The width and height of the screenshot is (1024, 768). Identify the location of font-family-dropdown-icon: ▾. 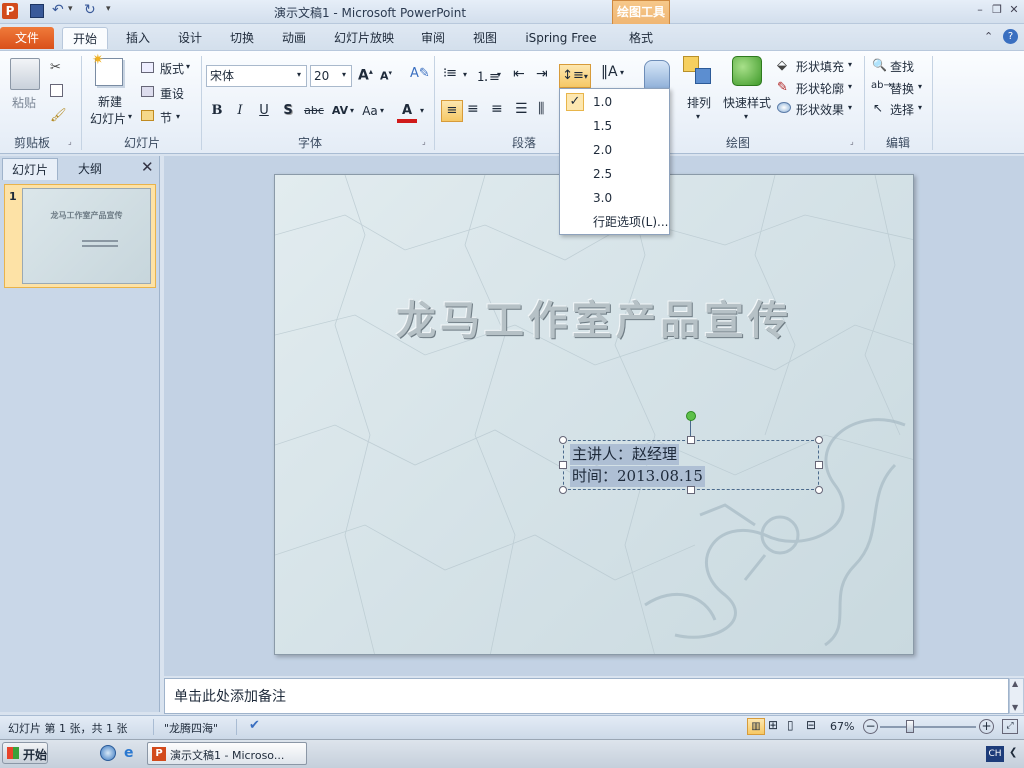
(299, 74).